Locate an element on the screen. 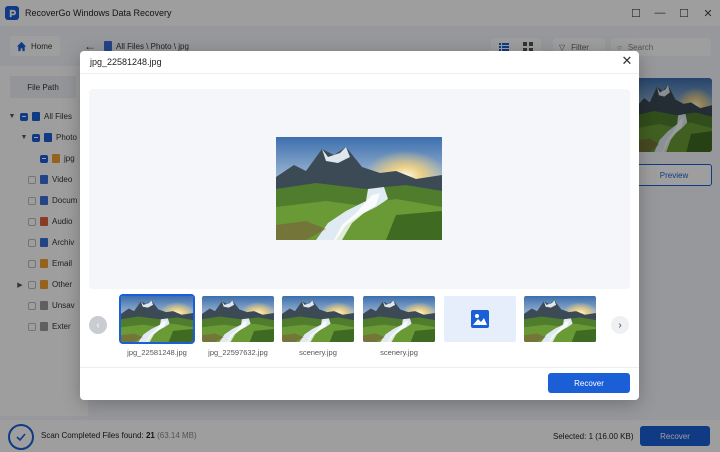  next-arrow-icon: › is located at coordinates (620, 325).